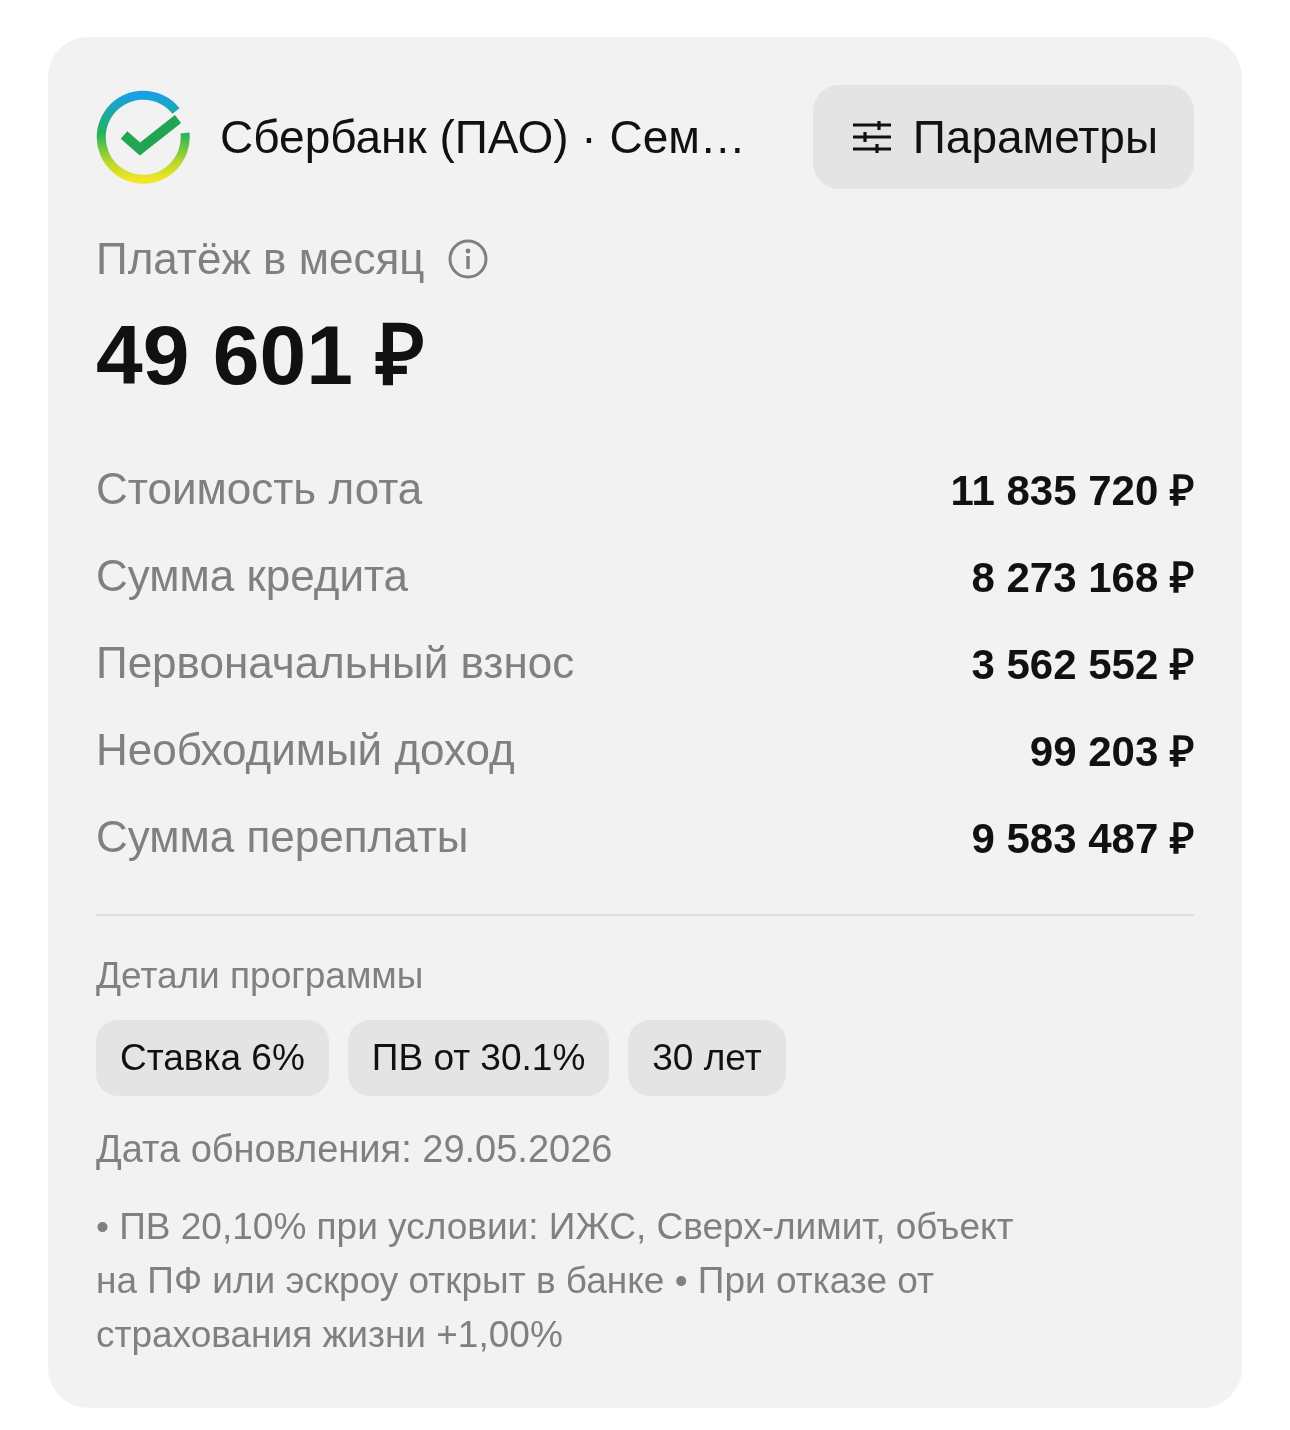  Describe the element at coordinates (260, 976) in the screenshot. I see `program-details-title: Детали программы` at that location.